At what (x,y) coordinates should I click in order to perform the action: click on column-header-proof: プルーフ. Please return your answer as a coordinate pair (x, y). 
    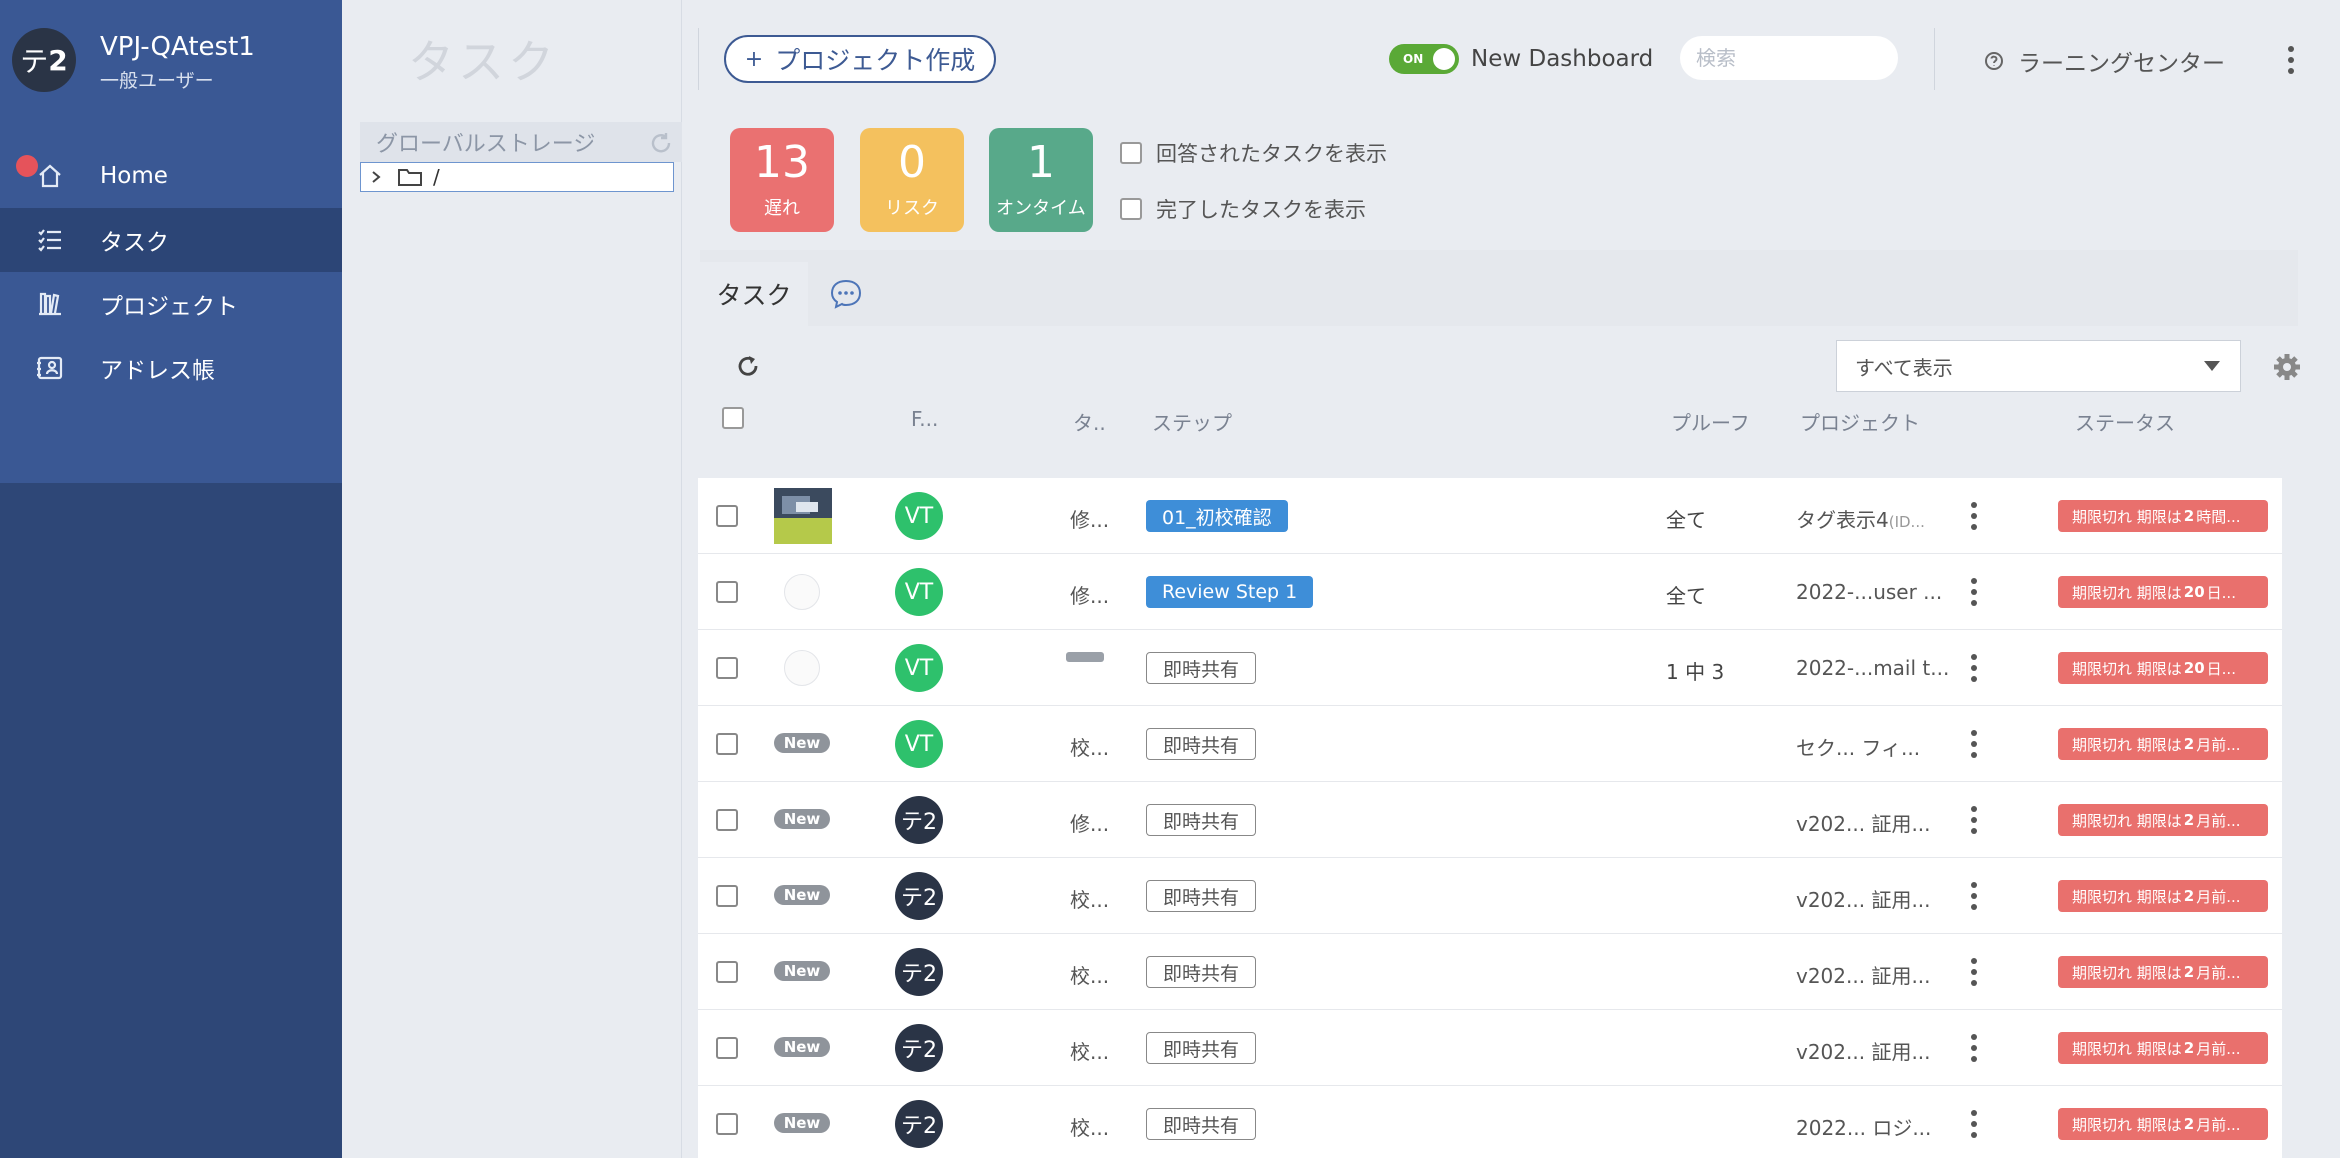
    Looking at the image, I should click on (1710, 421).